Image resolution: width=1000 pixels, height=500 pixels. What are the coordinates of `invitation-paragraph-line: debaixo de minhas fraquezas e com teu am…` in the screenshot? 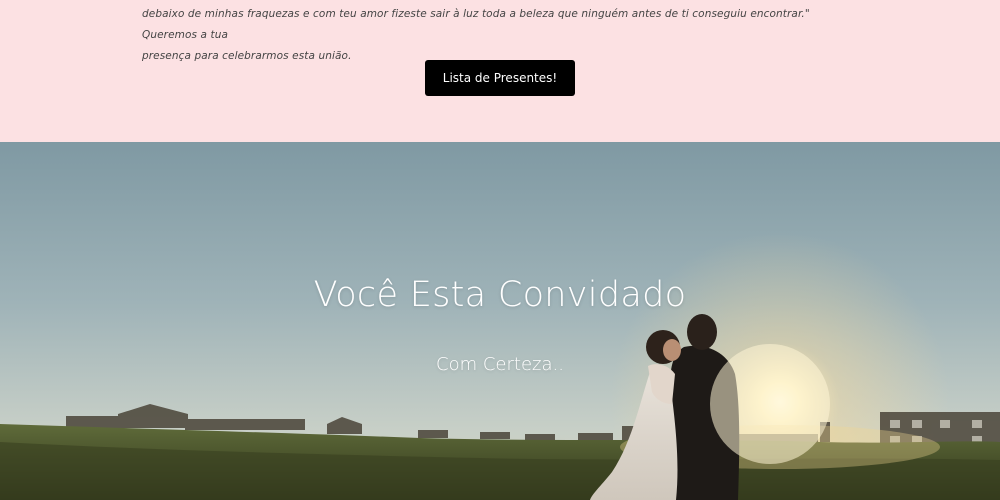 It's located at (476, 24).